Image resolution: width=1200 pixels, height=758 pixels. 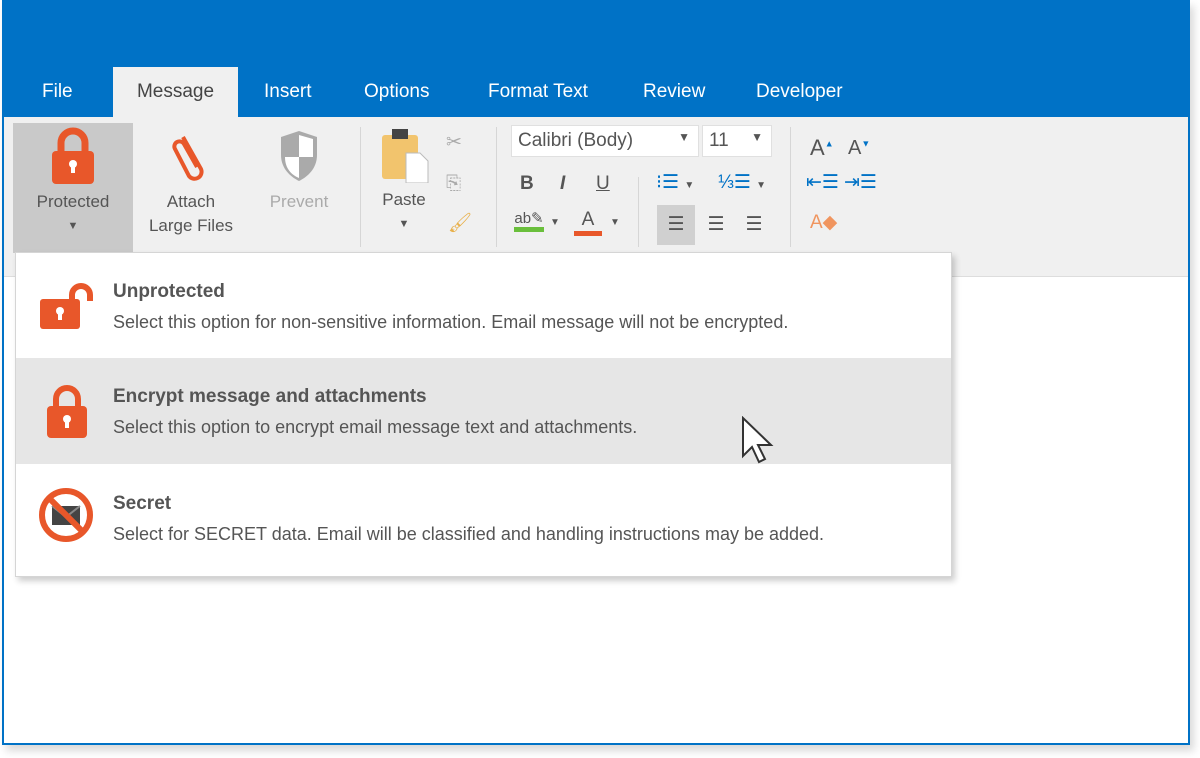 What do you see at coordinates (191, 201) in the screenshot?
I see `attach-label: Attach` at bounding box center [191, 201].